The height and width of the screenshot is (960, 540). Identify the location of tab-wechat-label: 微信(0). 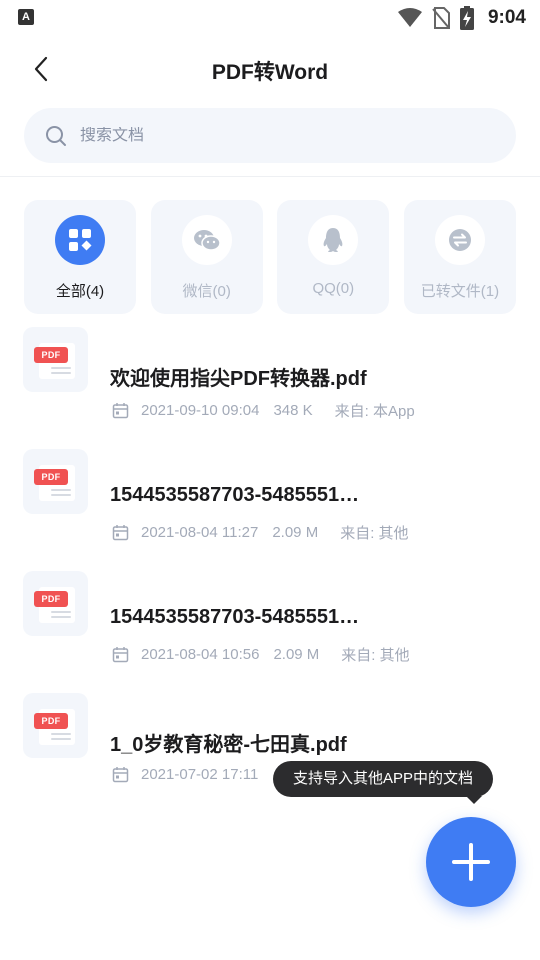
(206, 291).